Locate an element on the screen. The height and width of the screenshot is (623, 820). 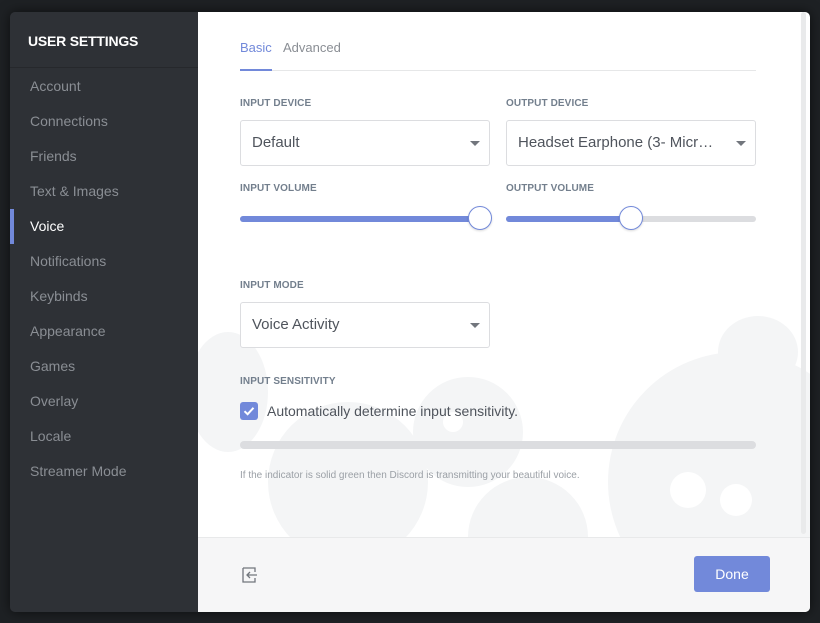
input-mode-select: Voice Activity is located at coordinates (365, 325).